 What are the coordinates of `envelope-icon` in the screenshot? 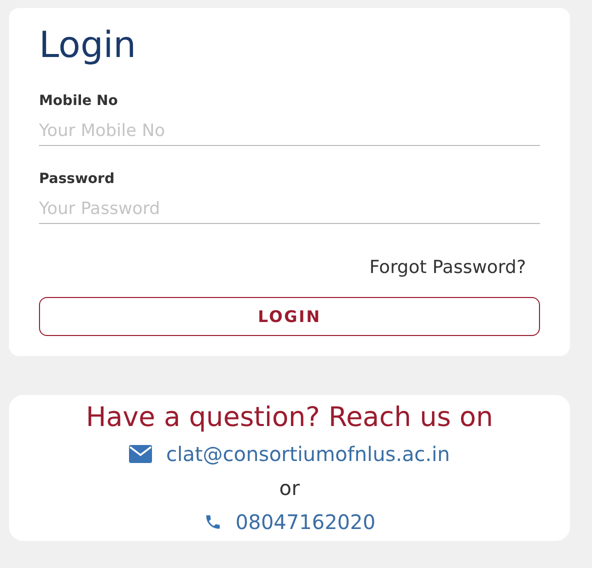 It's located at (140, 454).